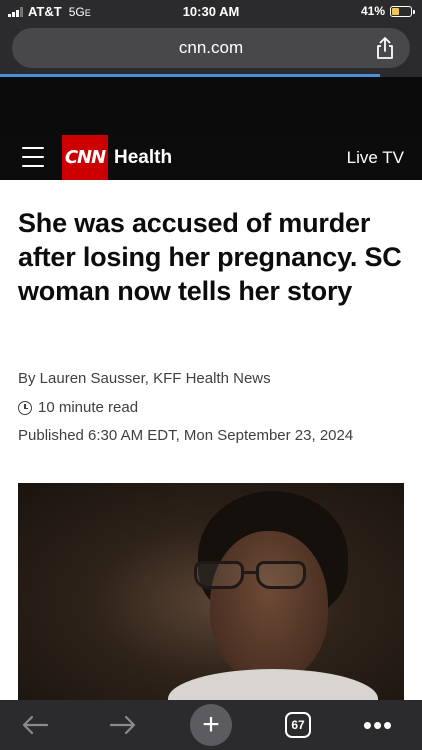 This screenshot has height=750, width=422. I want to click on ad-spacer, so click(211, 106).